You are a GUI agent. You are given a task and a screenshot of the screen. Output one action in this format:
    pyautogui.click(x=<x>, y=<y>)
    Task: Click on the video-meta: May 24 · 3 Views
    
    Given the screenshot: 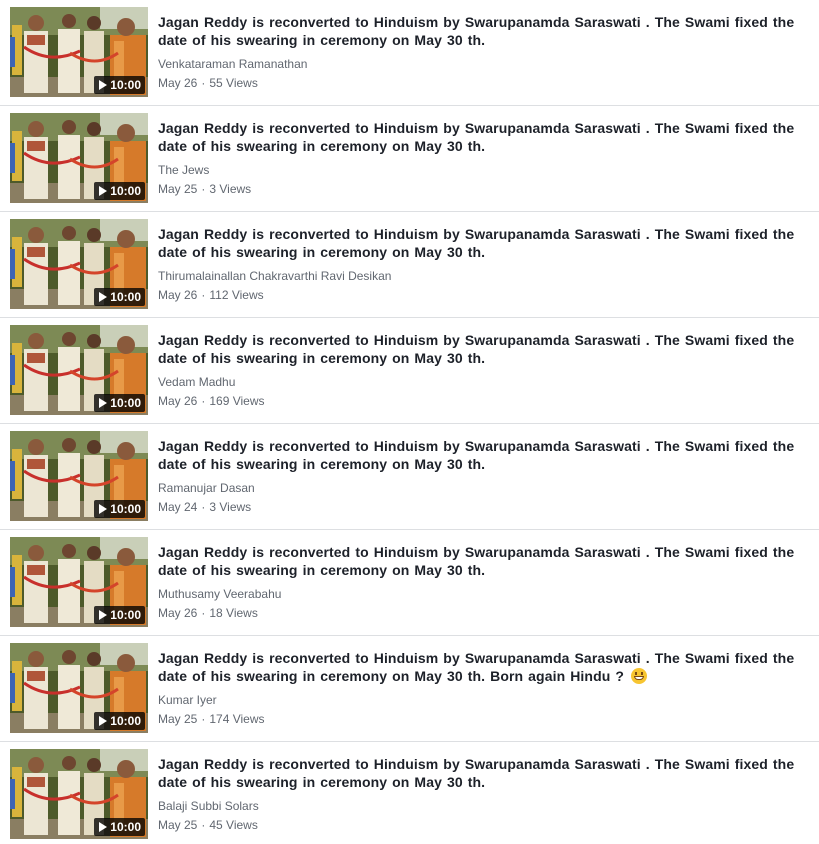 What is the action you would take?
    pyautogui.click(x=204, y=507)
    